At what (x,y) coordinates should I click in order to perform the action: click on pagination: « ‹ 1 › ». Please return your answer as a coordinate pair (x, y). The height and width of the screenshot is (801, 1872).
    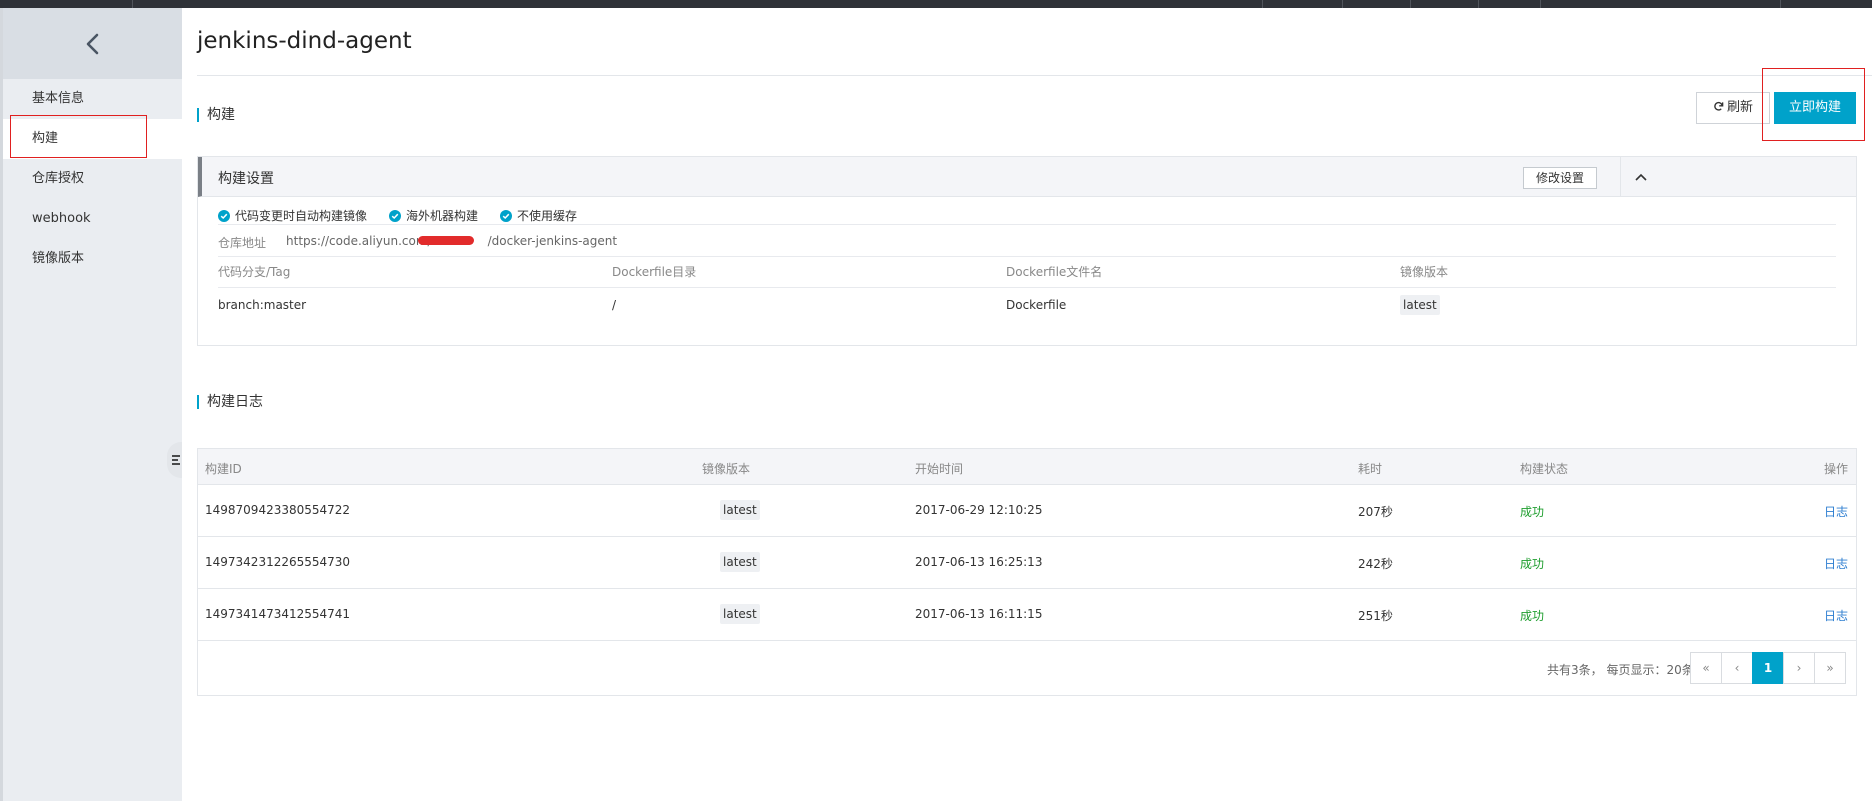
    Looking at the image, I should click on (1768, 668).